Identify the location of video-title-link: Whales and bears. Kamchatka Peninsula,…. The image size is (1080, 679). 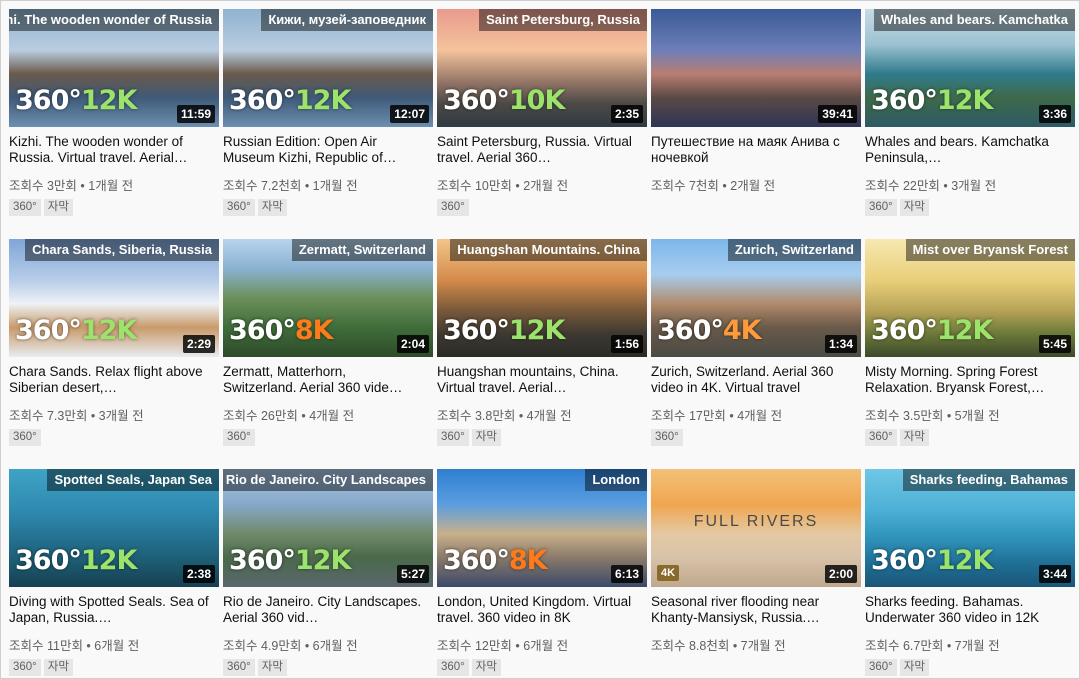
(965, 150).